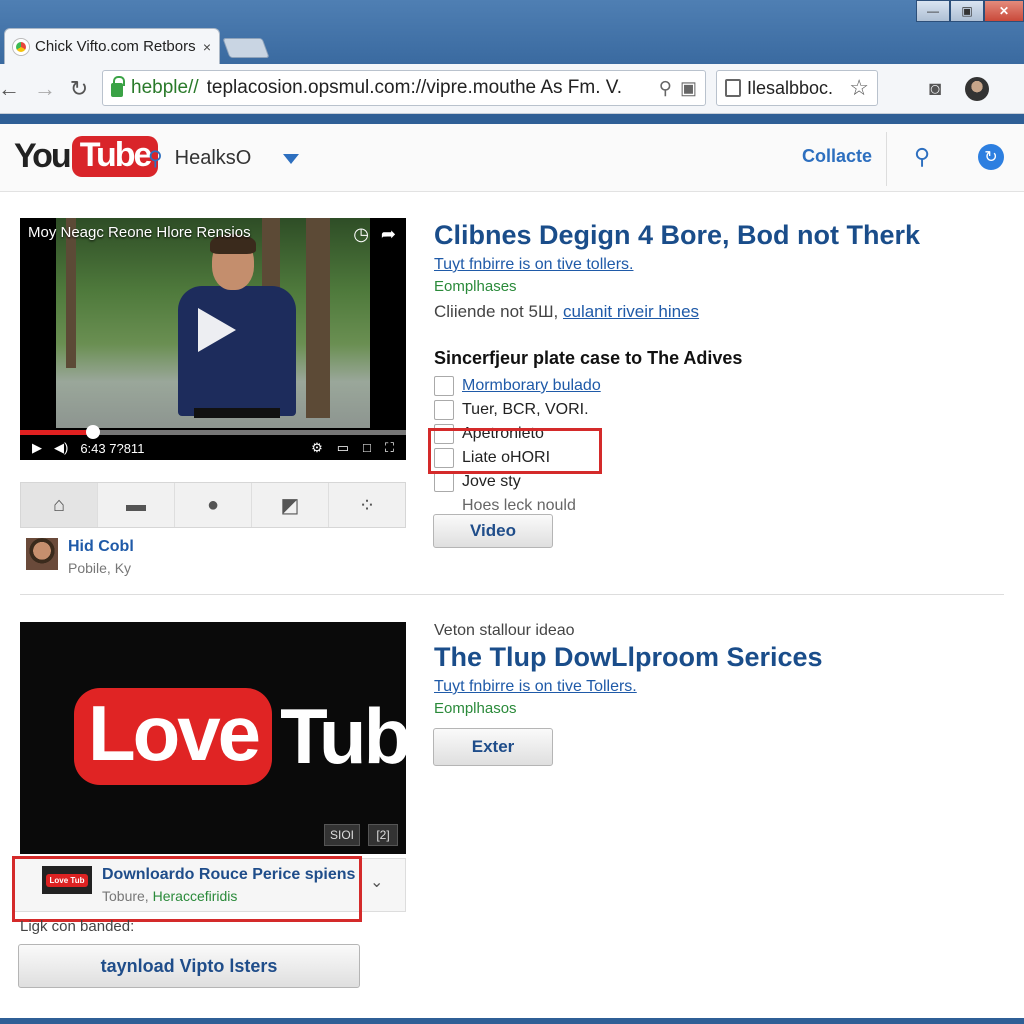  I want to click on channel-info: Hid Cobl Pobile, Ky, so click(80, 557).